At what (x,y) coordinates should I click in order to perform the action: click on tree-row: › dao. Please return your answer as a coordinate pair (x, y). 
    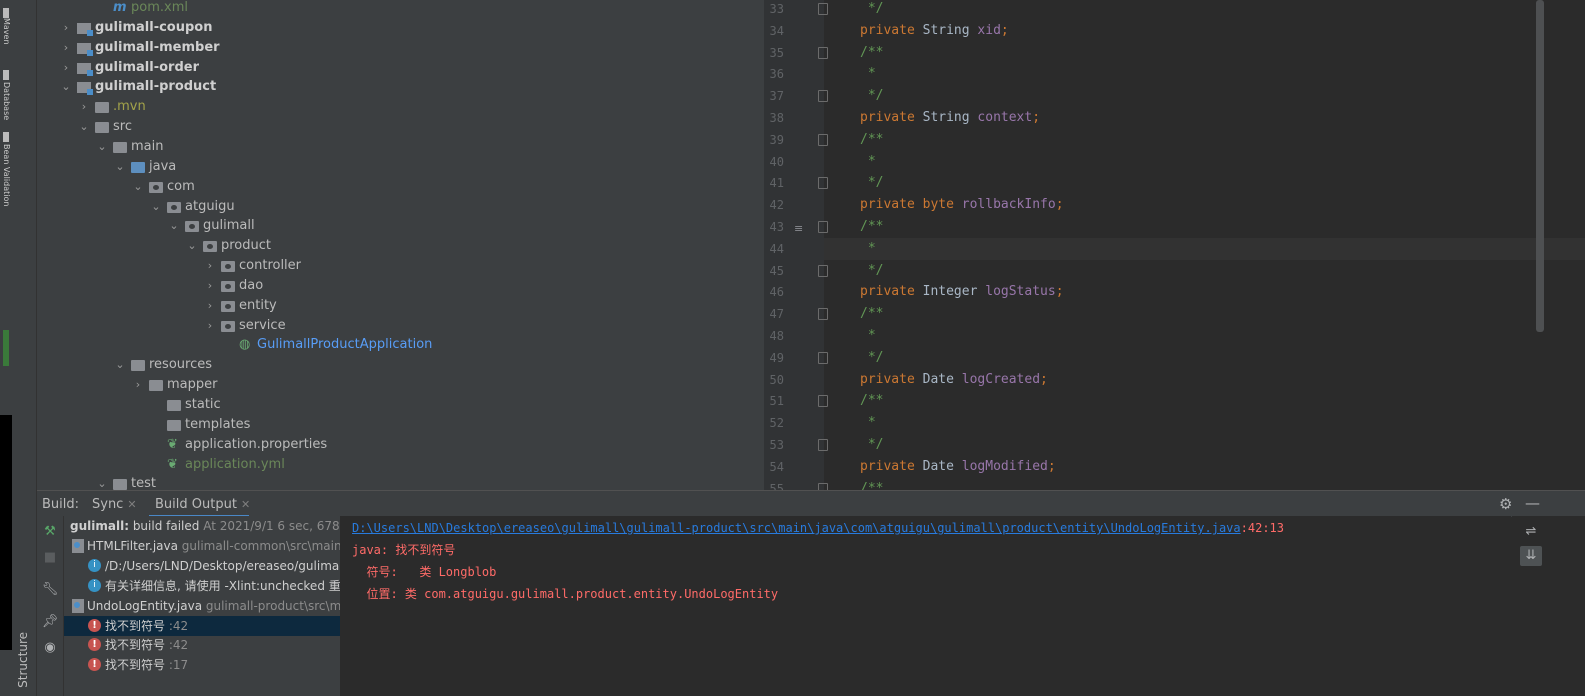
    Looking at the image, I should click on (400, 286).